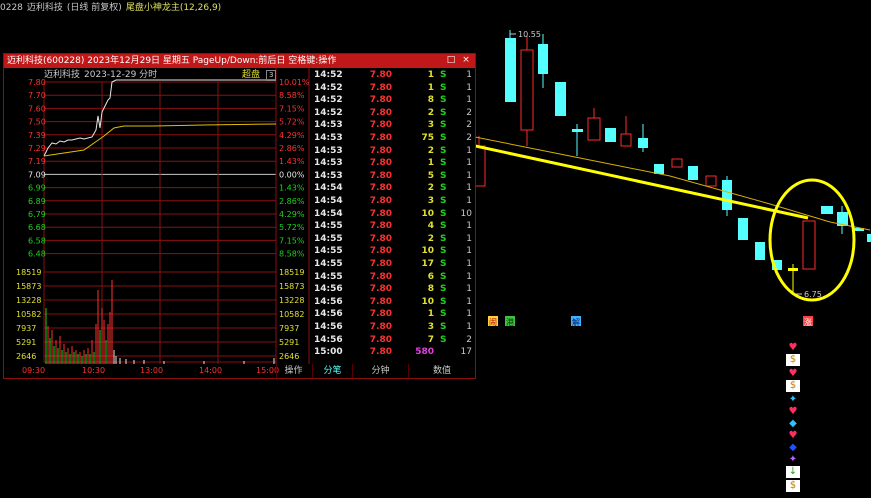 The height and width of the screenshot is (498, 871). I want to click on pct-axis-label: 8.58%, so click(292, 254).